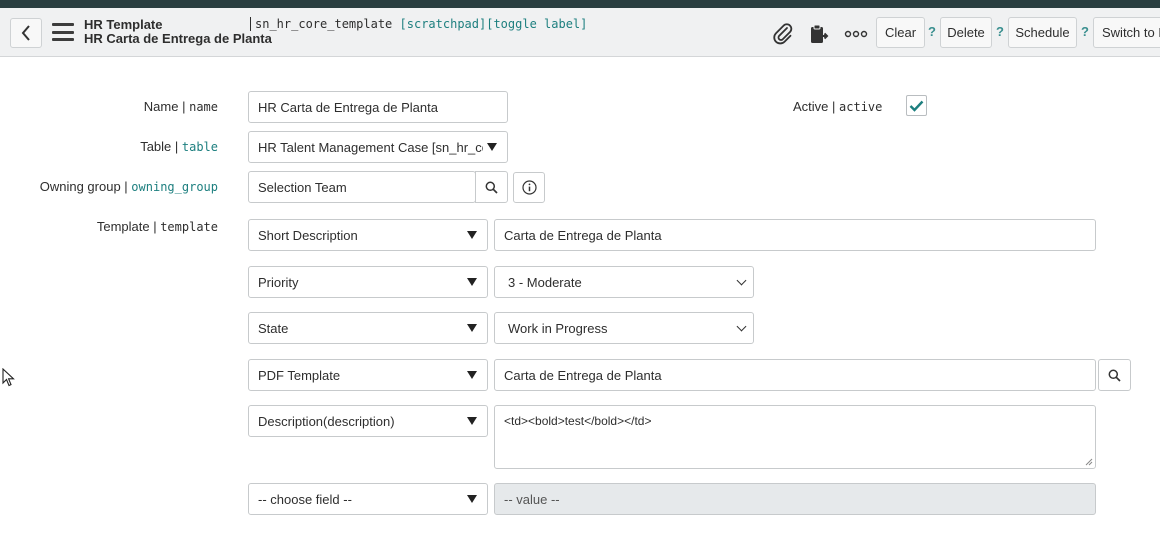  I want to click on chevron-left-icon, so click(25, 33).